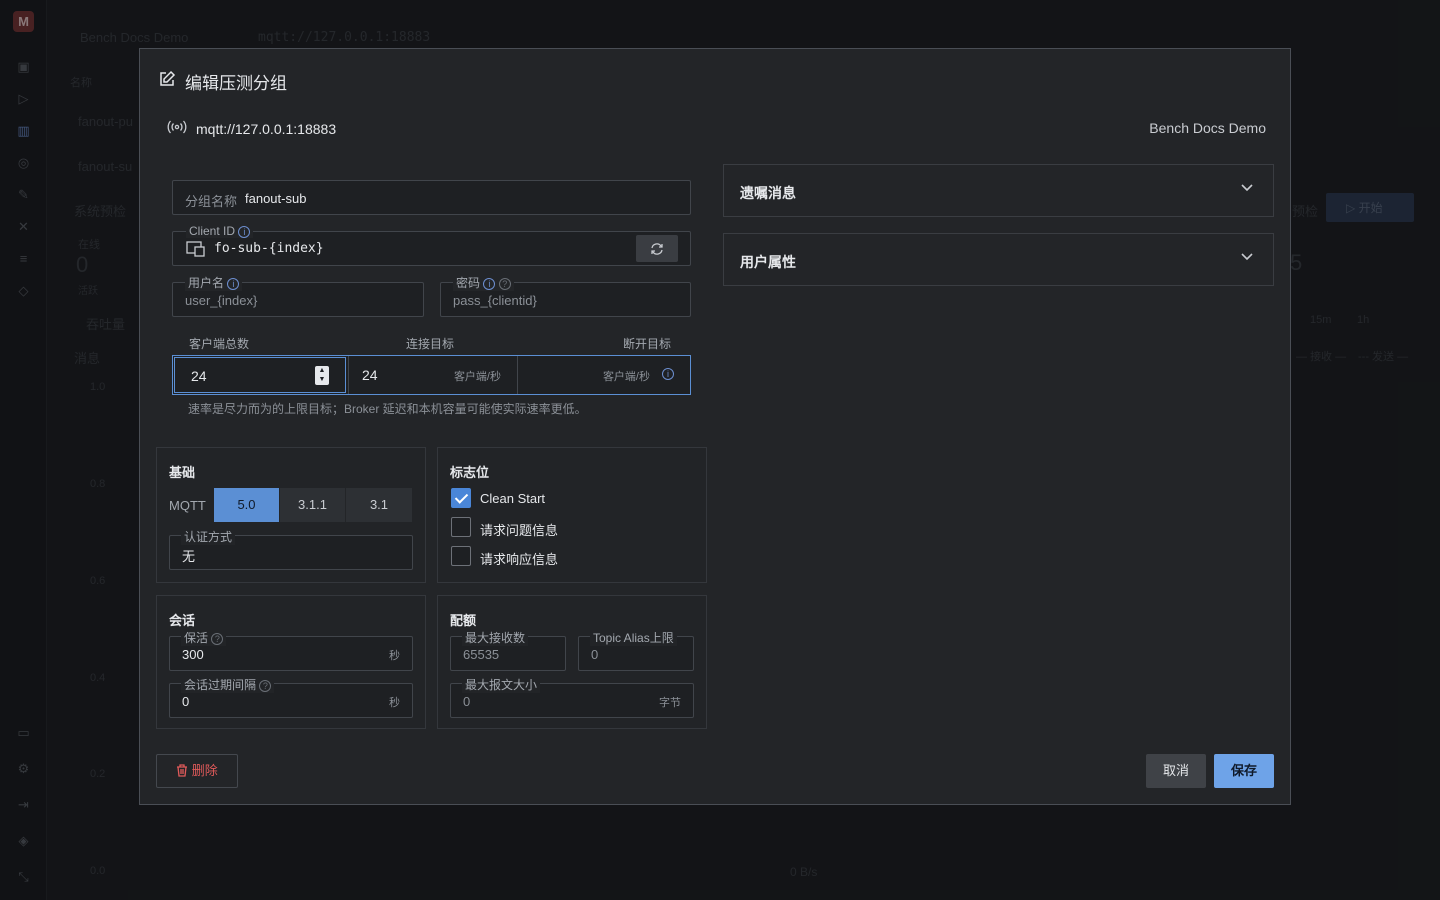  Describe the element at coordinates (208, 536) in the screenshot. I see `auth-method-label: 认证方式` at that location.